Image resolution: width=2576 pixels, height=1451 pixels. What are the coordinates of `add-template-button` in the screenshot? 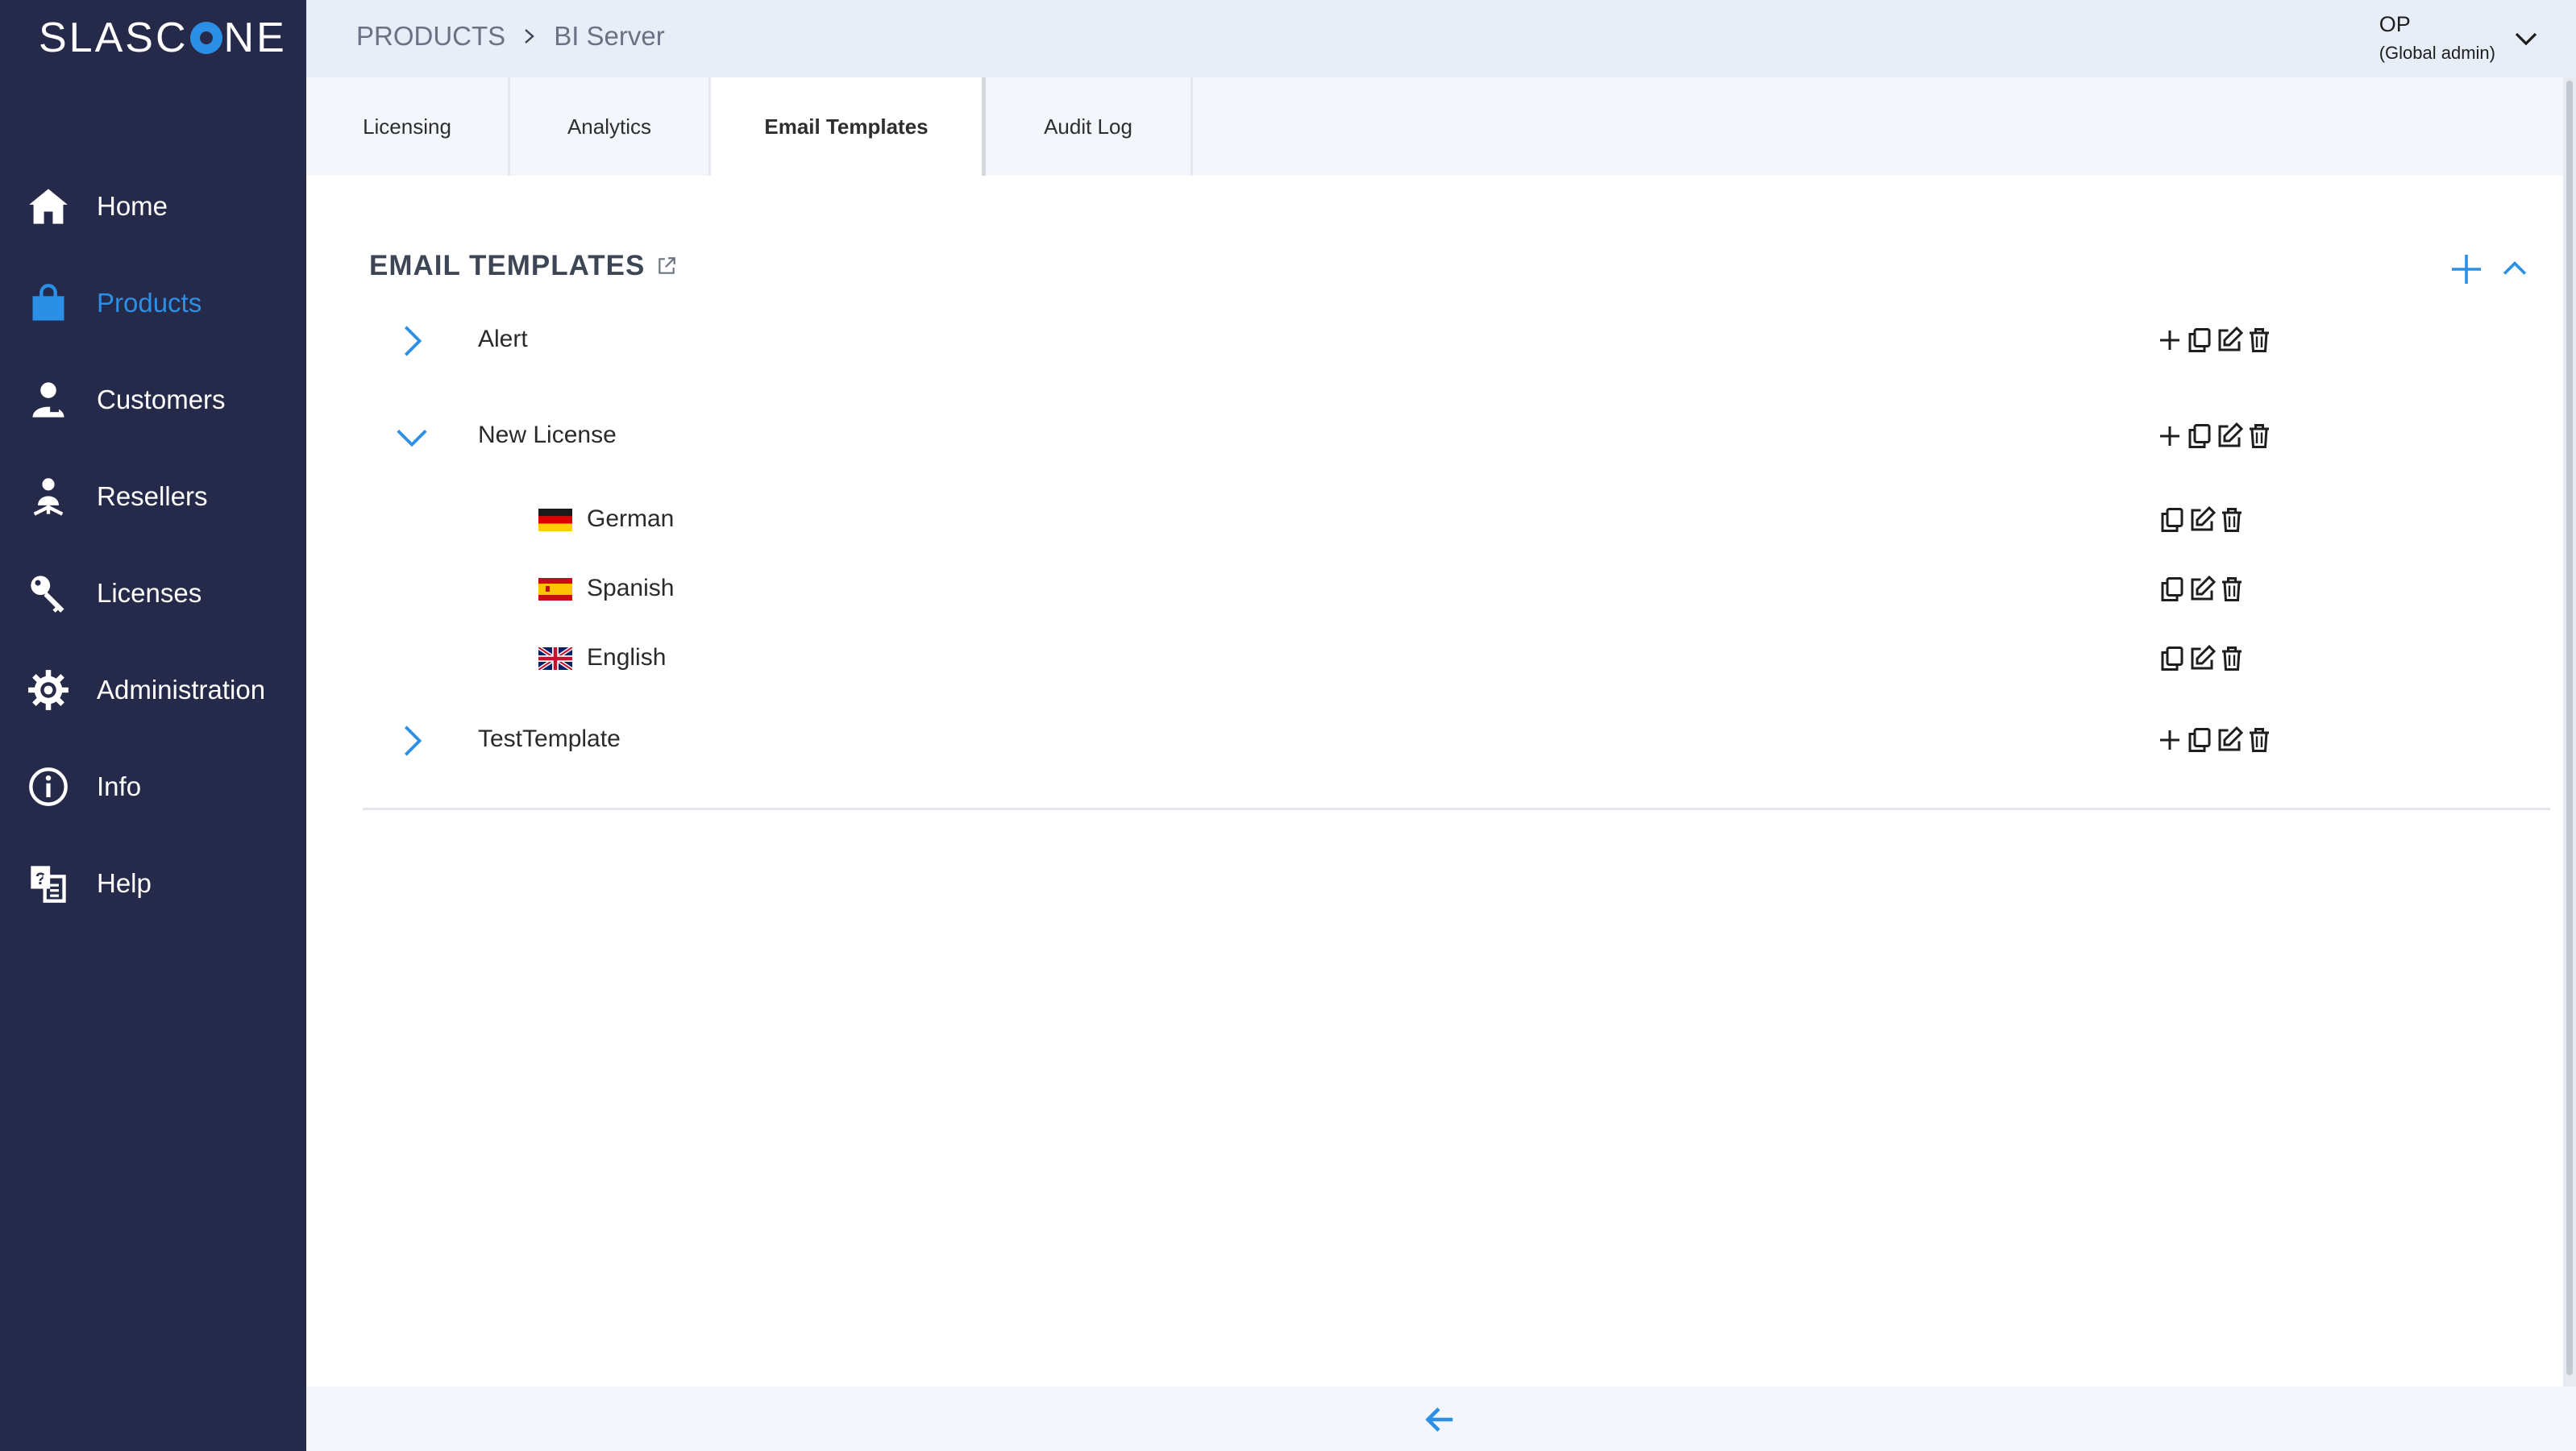 It's located at (2466, 269).